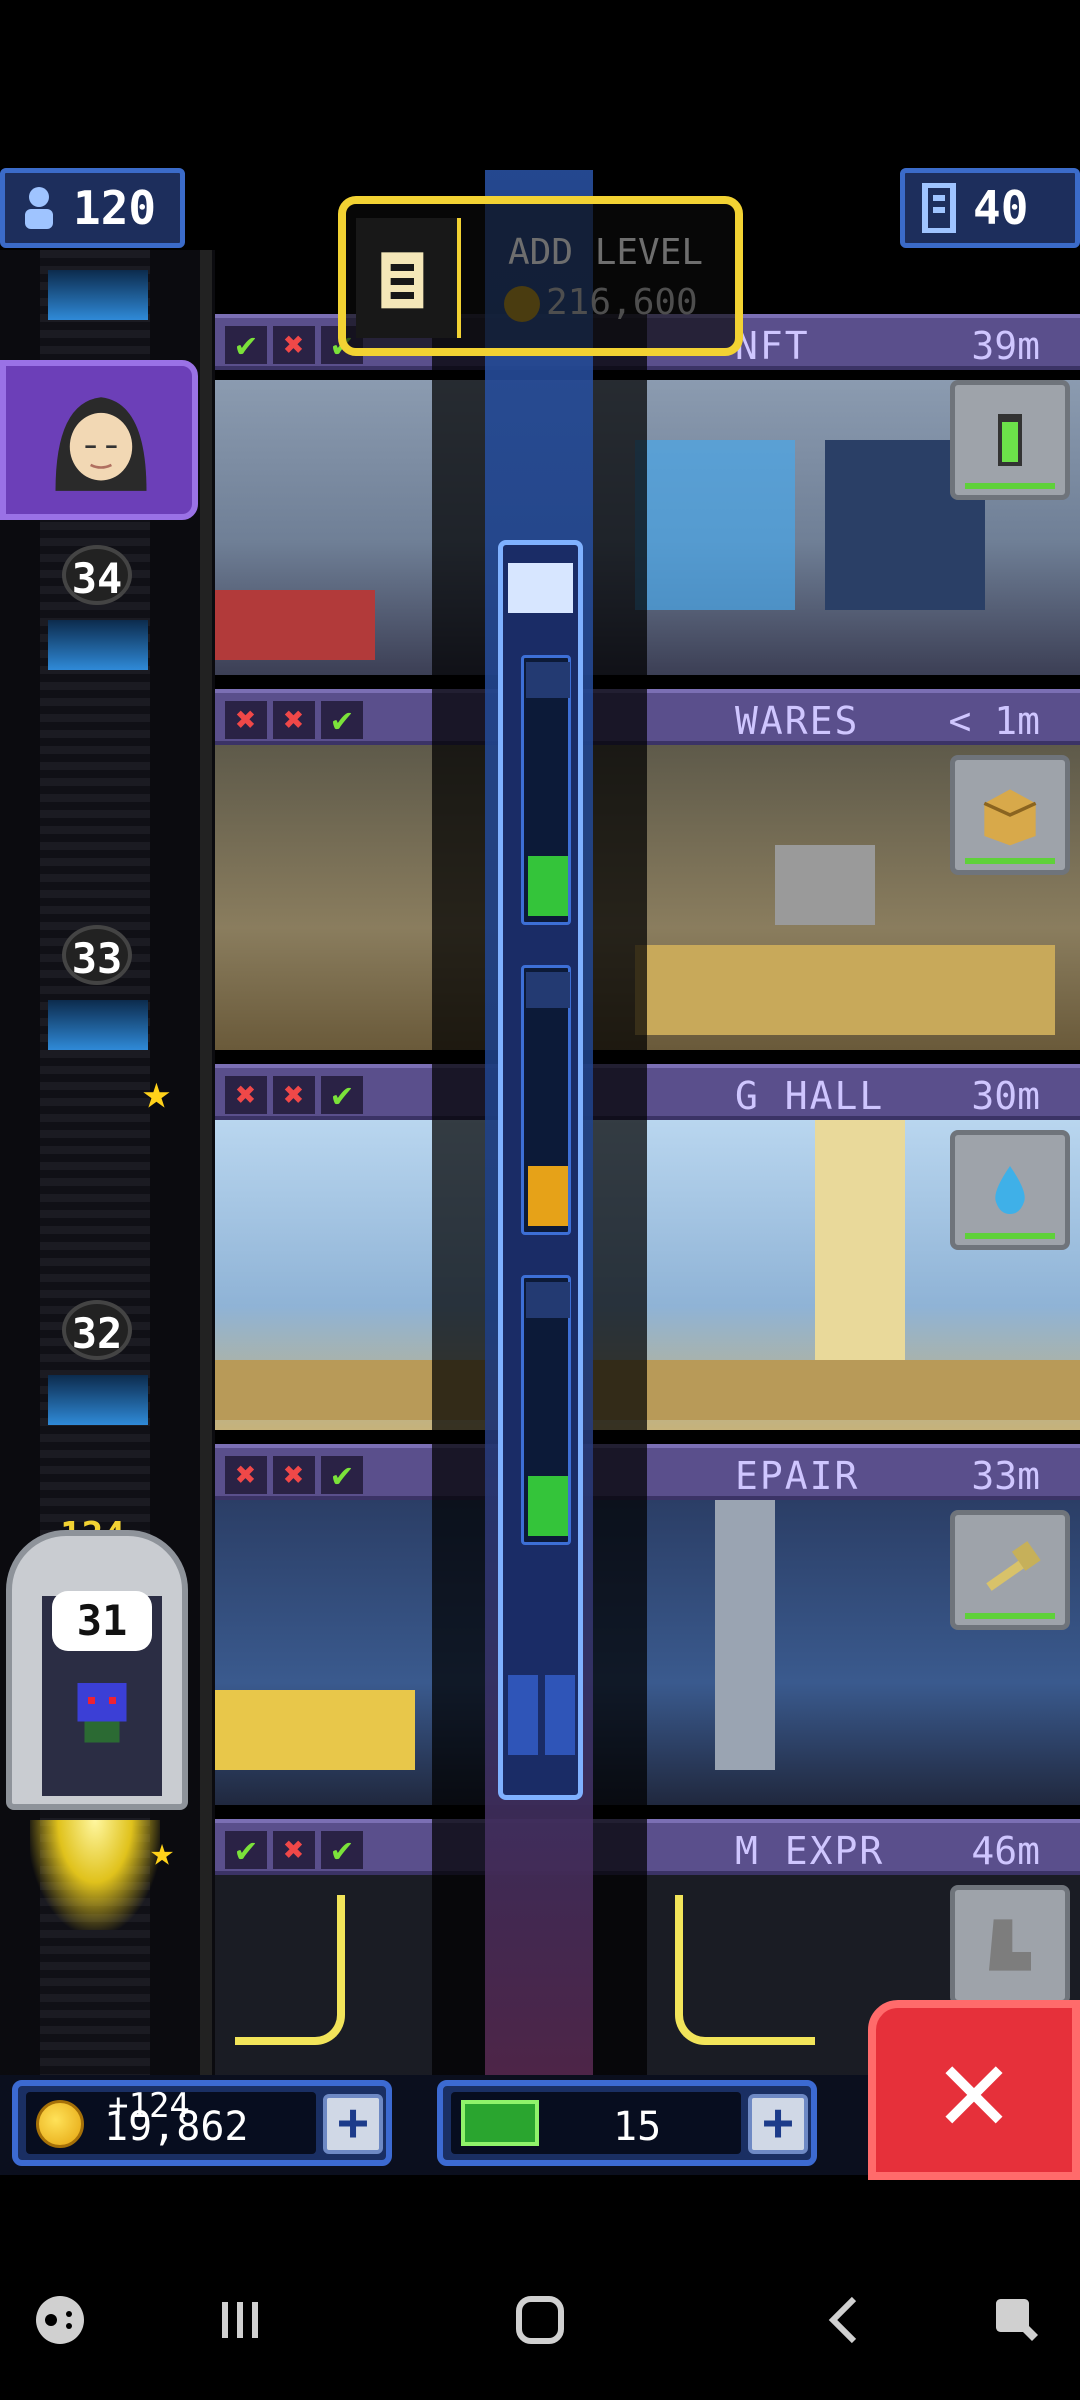 This screenshot has height=2400, width=1080. Describe the element at coordinates (240, 2320) in the screenshot. I see `recent-apps-icon` at that location.